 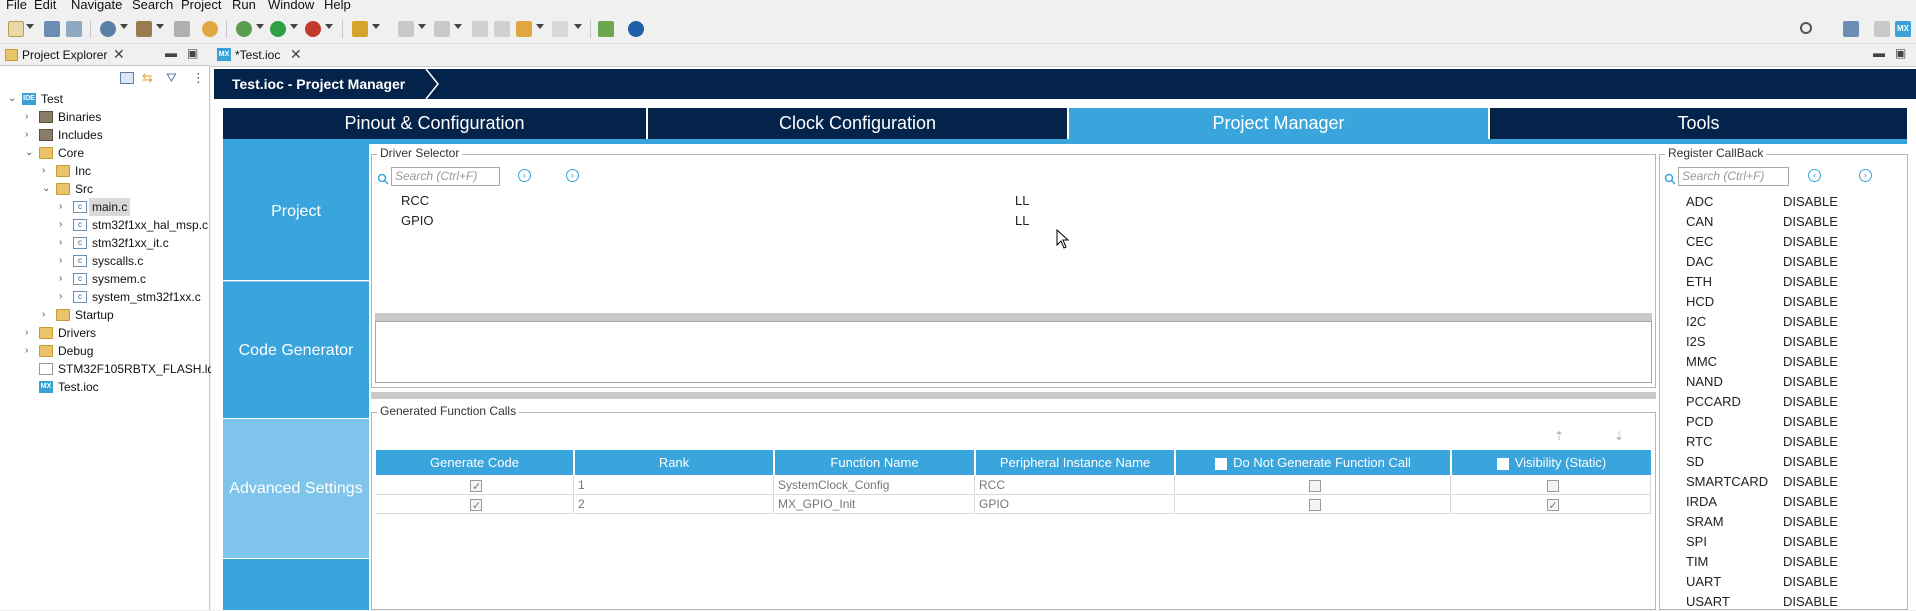 What do you see at coordinates (1221, 463) in the screenshot?
I see `do-not-generate-all-checkbox` at bounding box center [1221, 463].